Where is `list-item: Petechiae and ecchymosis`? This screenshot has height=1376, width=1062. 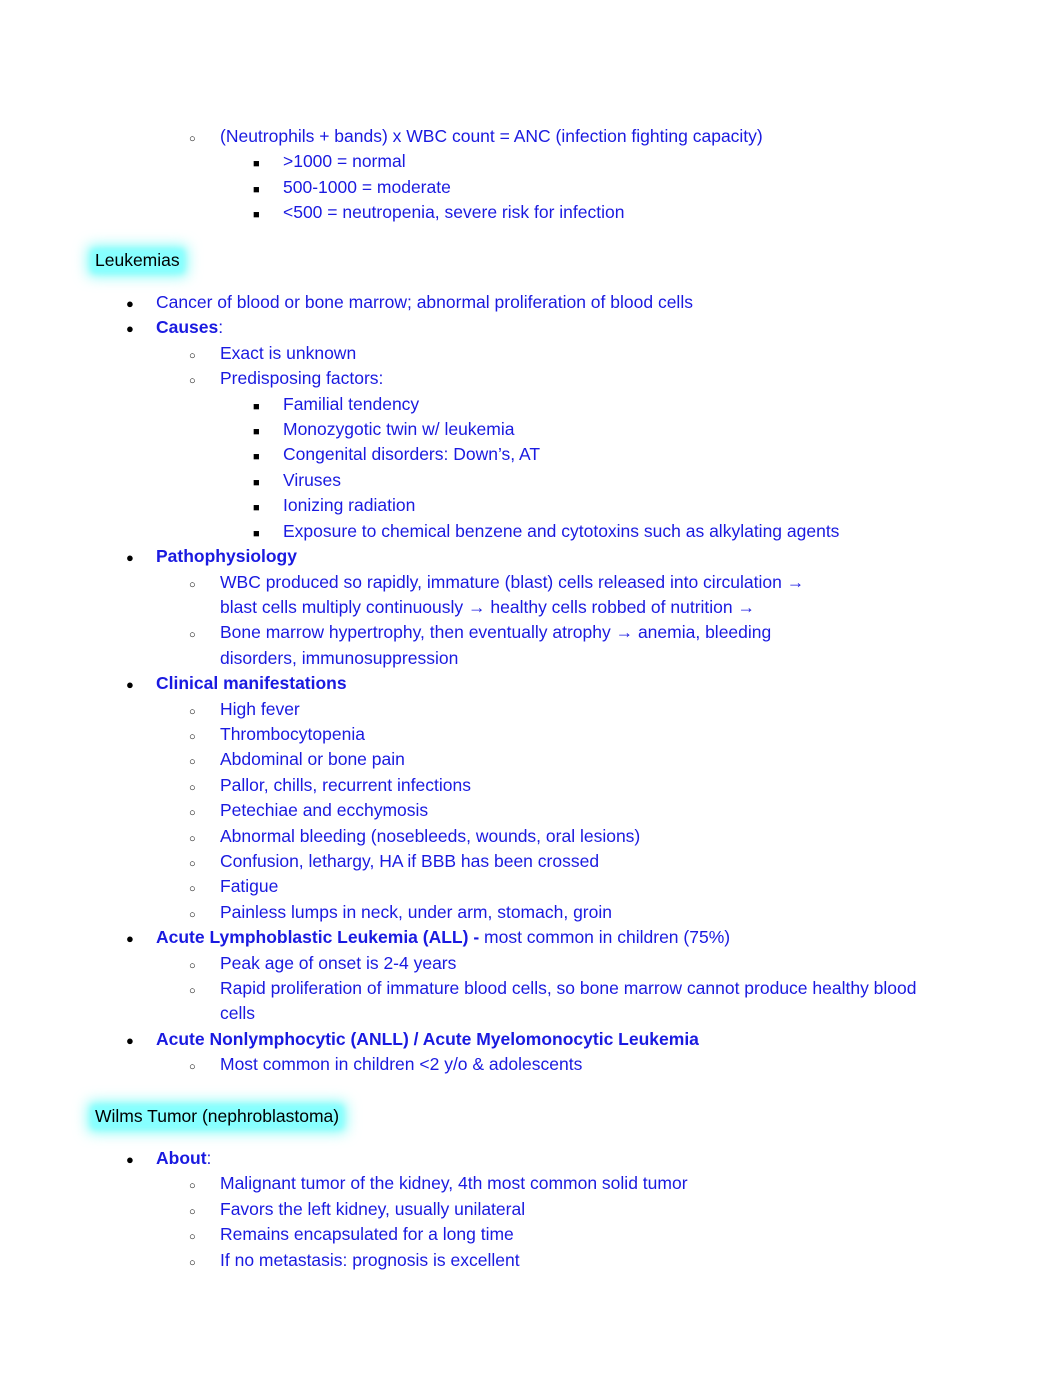
list-item: Petechiae and ecchymosis is located at coordinates (531, 810).